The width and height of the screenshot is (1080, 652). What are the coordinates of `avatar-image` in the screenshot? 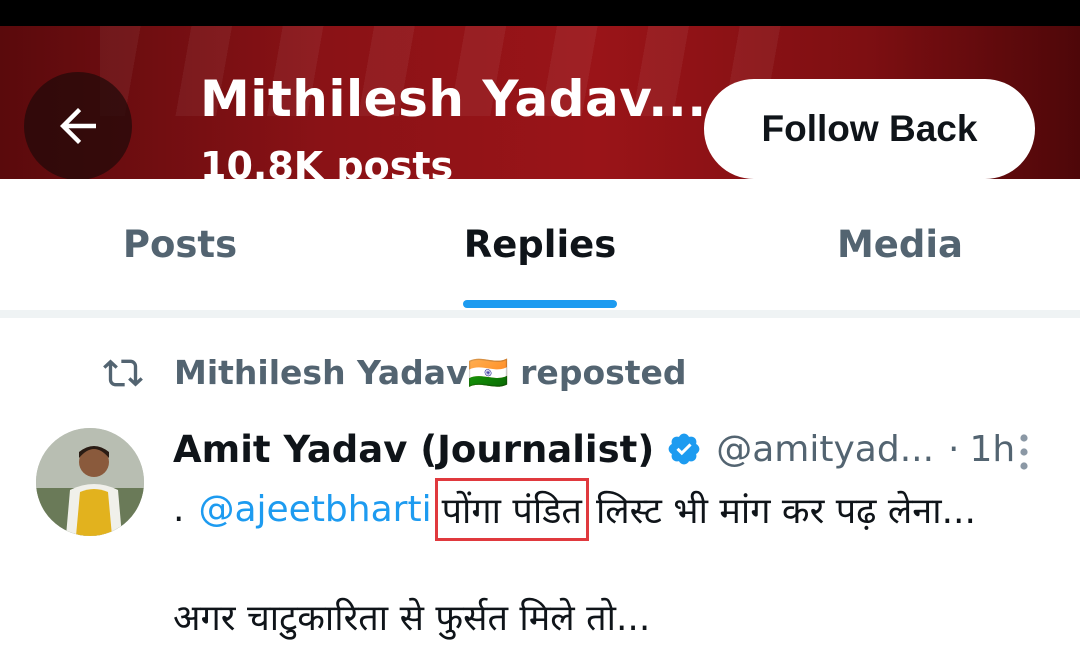 It's located at (90, 482).